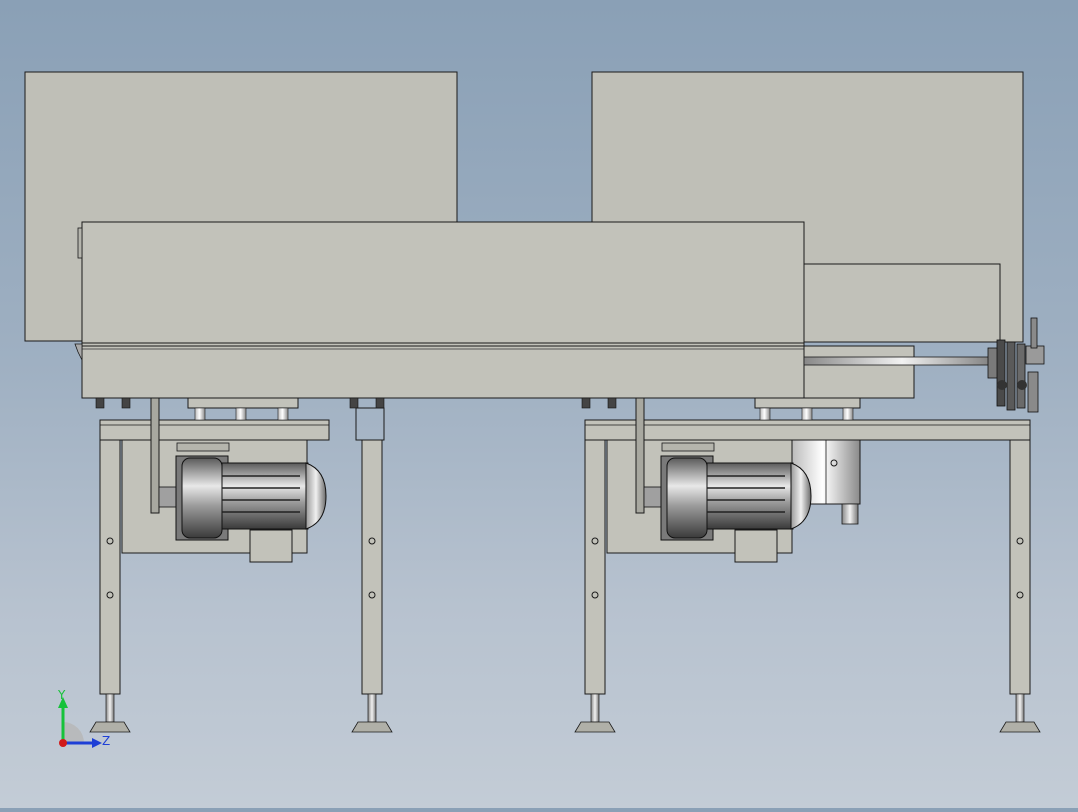  I want to click on left-frame, so click(240, 546).